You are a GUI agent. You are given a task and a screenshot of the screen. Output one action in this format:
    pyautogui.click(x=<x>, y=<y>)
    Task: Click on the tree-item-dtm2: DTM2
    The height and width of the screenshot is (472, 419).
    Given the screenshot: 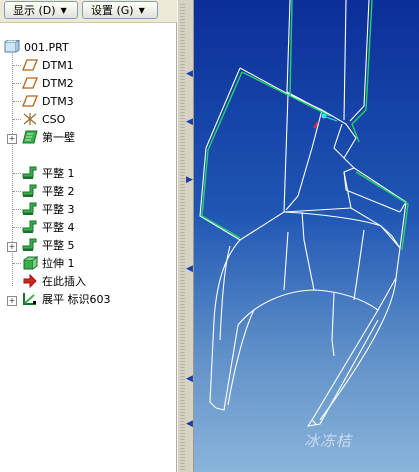 What is the action you would take?
    pyautogui.click(x=48, y=83)
    